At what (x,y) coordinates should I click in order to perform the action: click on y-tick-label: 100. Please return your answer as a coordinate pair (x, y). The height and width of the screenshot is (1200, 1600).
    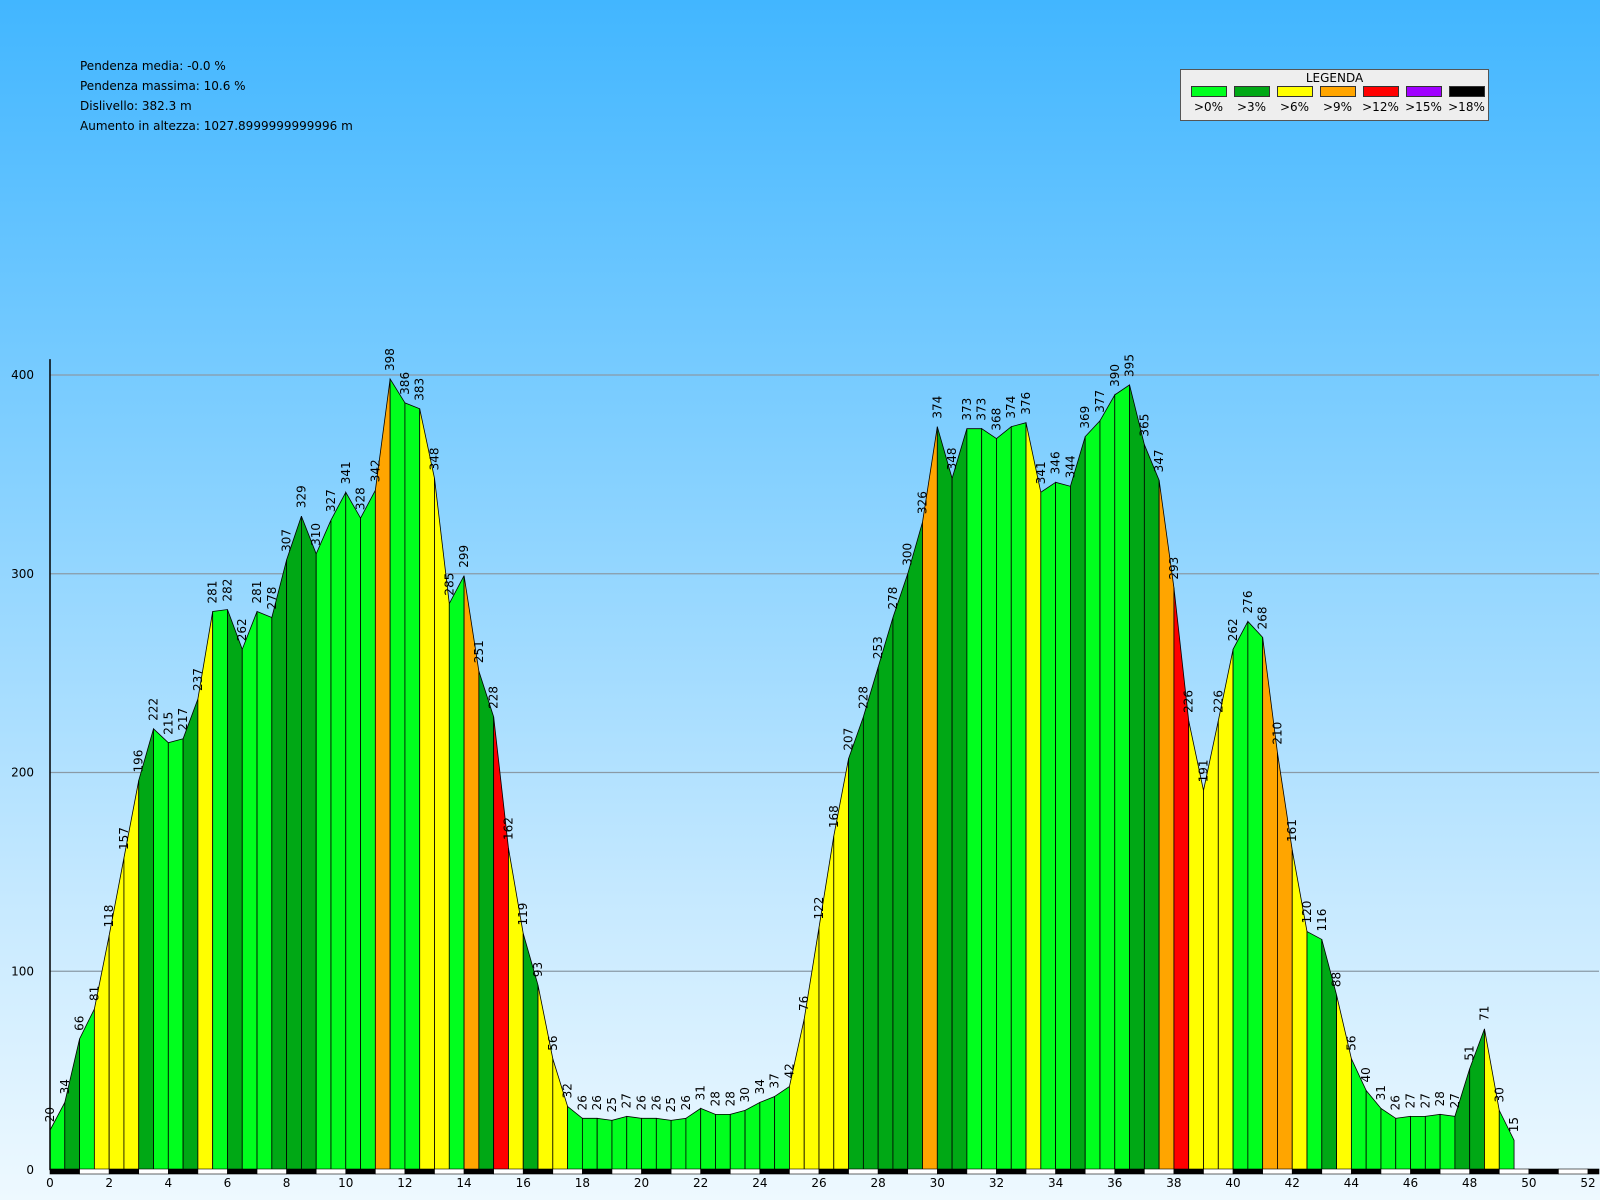
    Looking at the image, I should click on (22, 971).